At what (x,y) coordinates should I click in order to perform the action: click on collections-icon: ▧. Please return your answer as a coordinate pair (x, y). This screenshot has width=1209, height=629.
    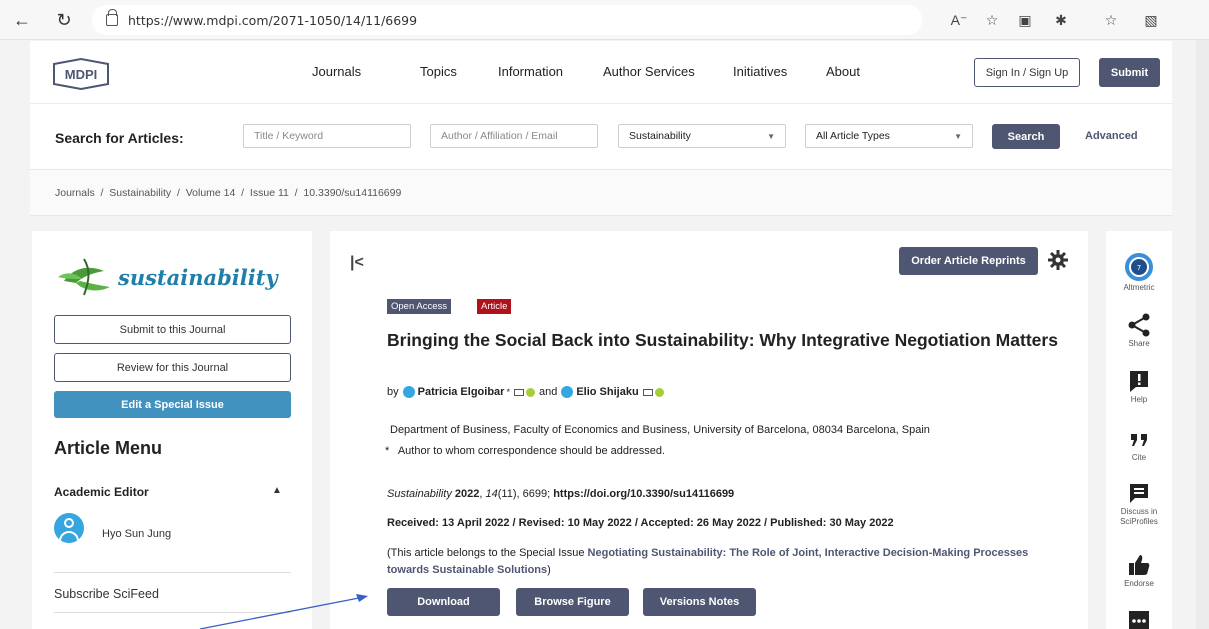
    Looking at the image, I should click on (1151, 20).